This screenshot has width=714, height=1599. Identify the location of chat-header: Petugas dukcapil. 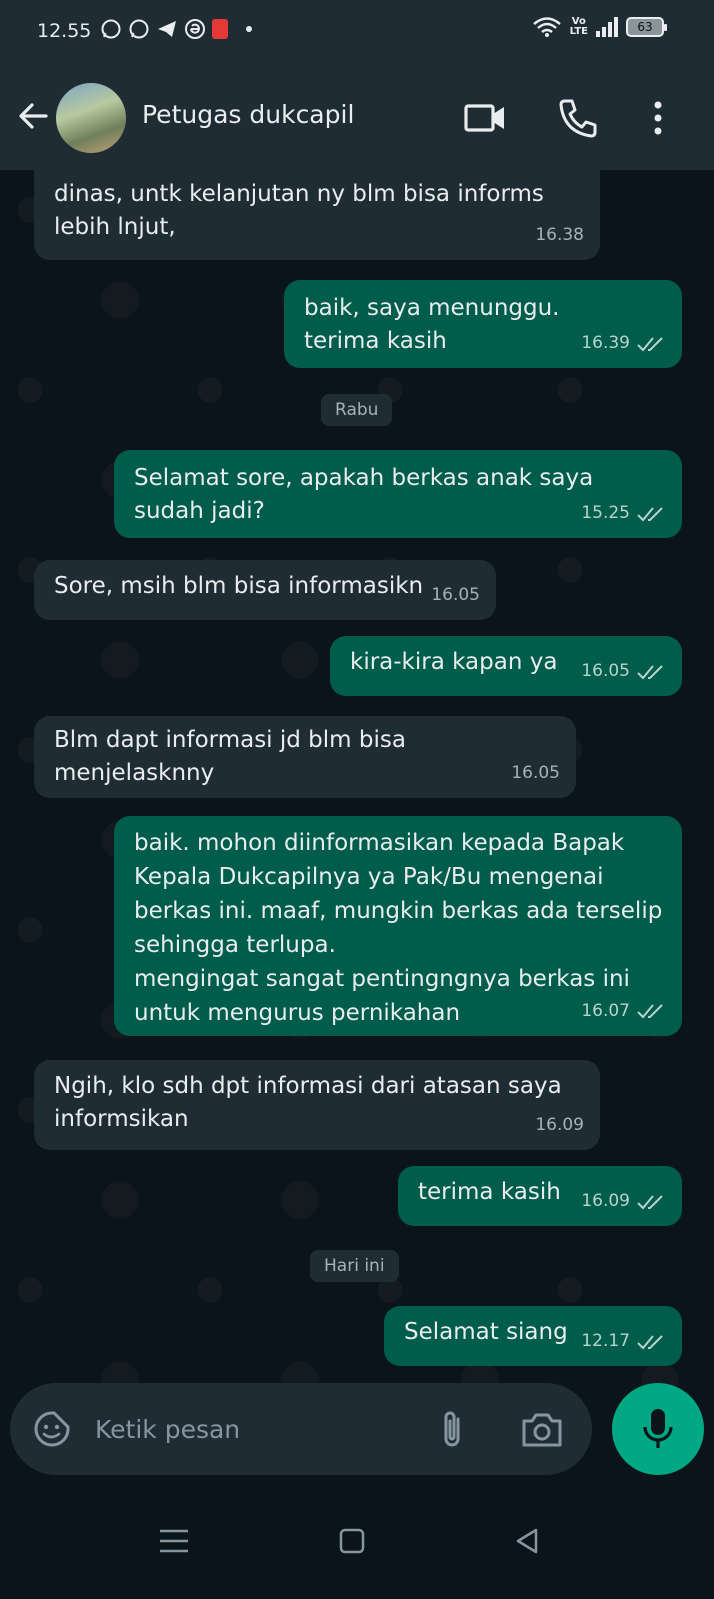
(357, 118).